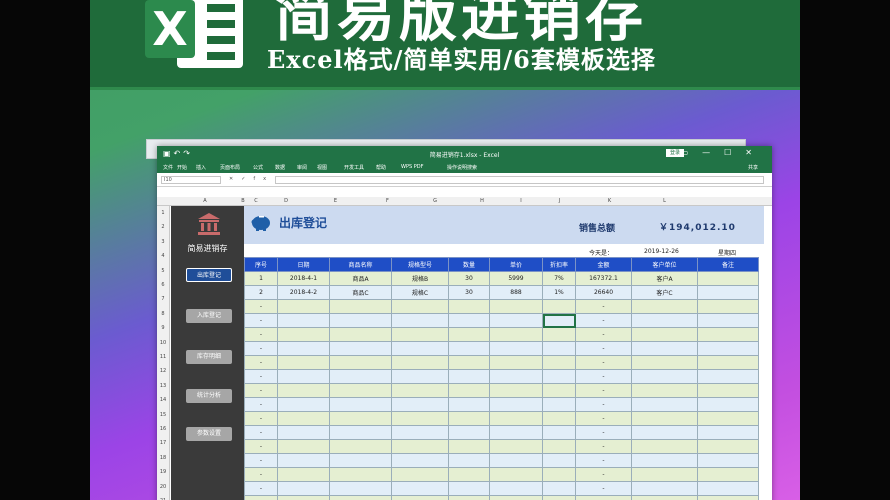 This screenshot has height=500, width=890. What do you see at coordinates (163, 386) in the screenshot?
I see `row-header: 13` at bounding box center [163, 386].